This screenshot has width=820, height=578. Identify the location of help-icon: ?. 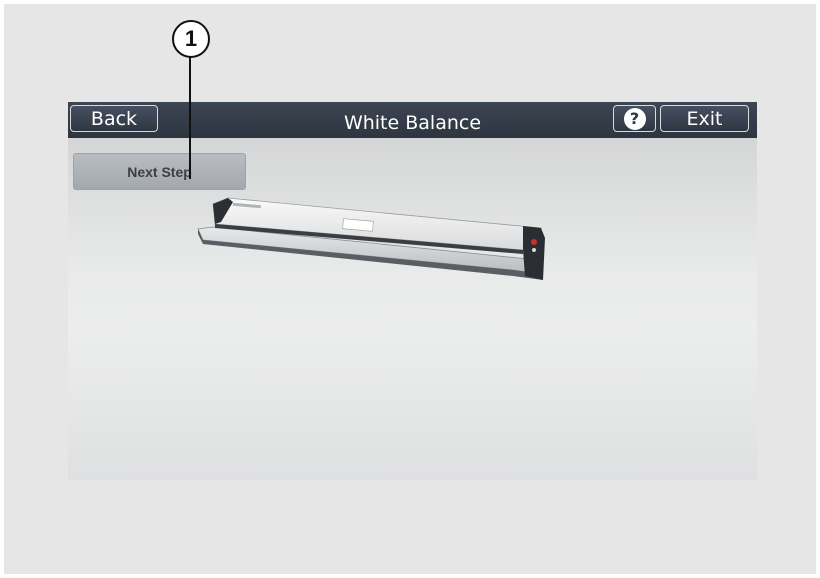
(634, 118).